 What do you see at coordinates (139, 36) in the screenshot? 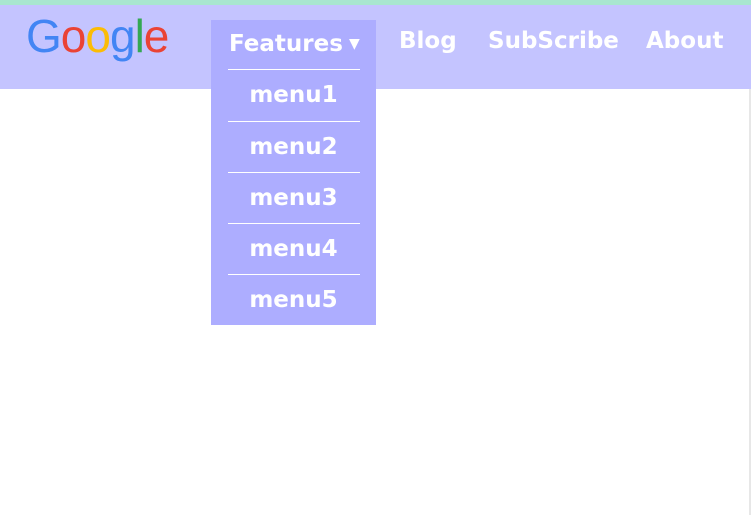
I see `logo-letter-l: l` at bounding box center [139, 36].